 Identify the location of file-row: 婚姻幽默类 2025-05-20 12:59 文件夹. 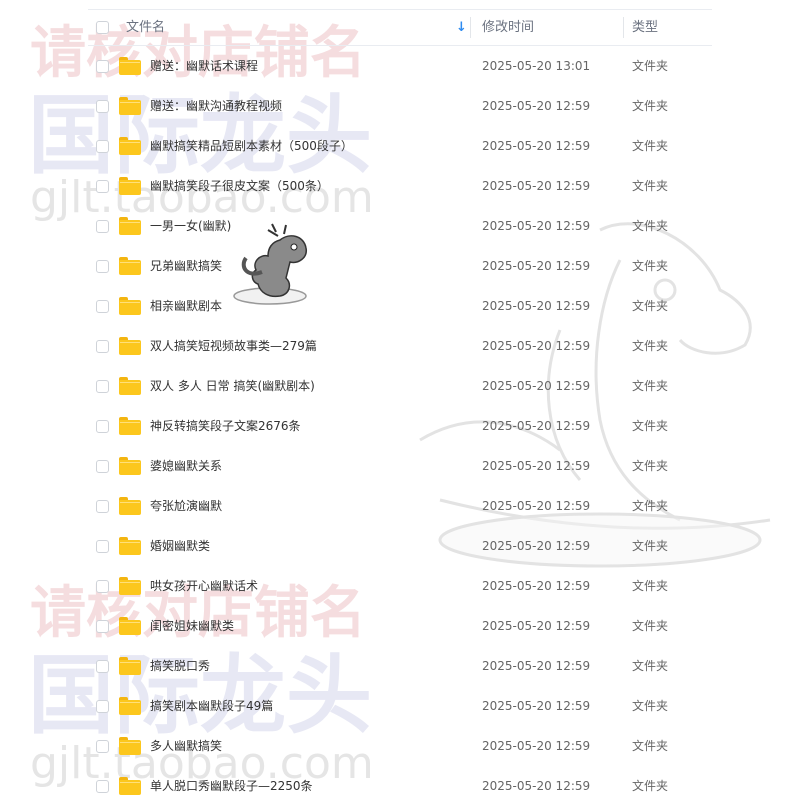
(400, 546).